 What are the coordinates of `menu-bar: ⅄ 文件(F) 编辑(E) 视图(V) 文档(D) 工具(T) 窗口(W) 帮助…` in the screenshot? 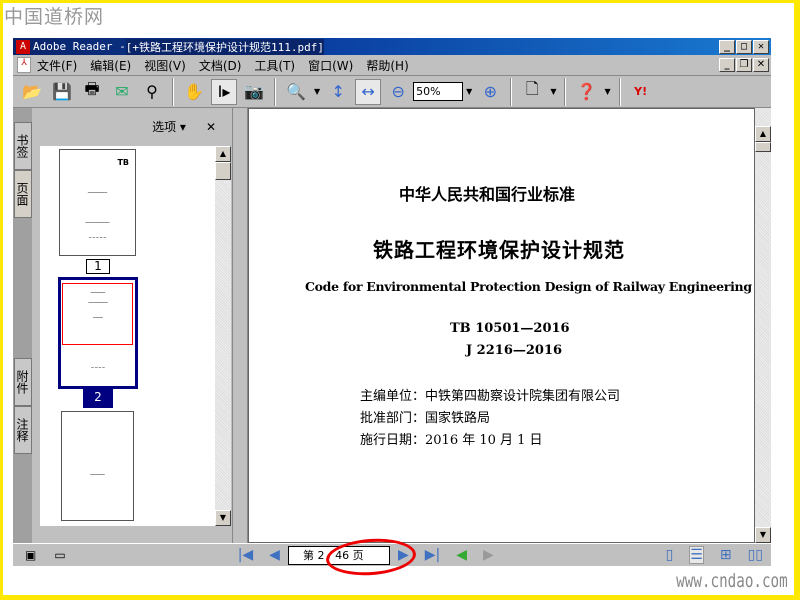 It's located at (392, 65).